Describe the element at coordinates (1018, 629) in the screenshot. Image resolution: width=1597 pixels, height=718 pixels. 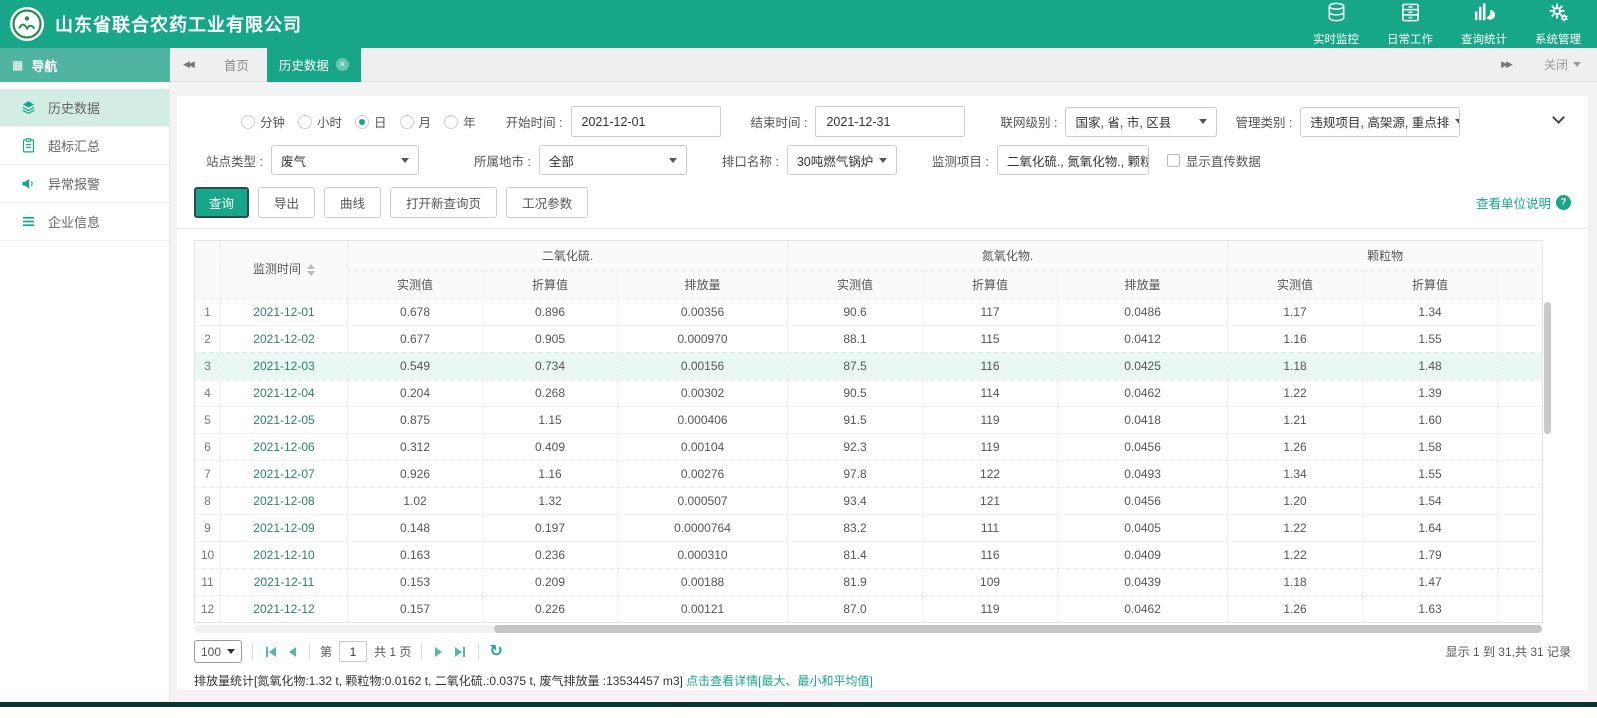
I see `horizontal-scrollbar-thumb` at that location.